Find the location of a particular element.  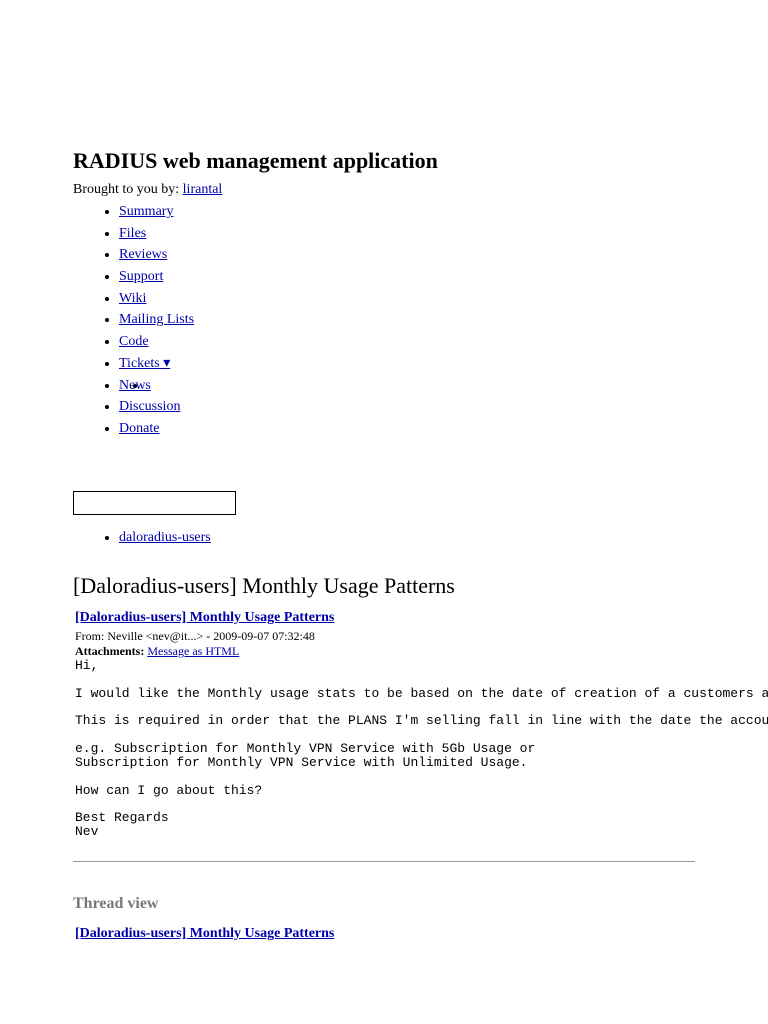

nav-link-discussion: Discussion is located at coordinates (149, 406).